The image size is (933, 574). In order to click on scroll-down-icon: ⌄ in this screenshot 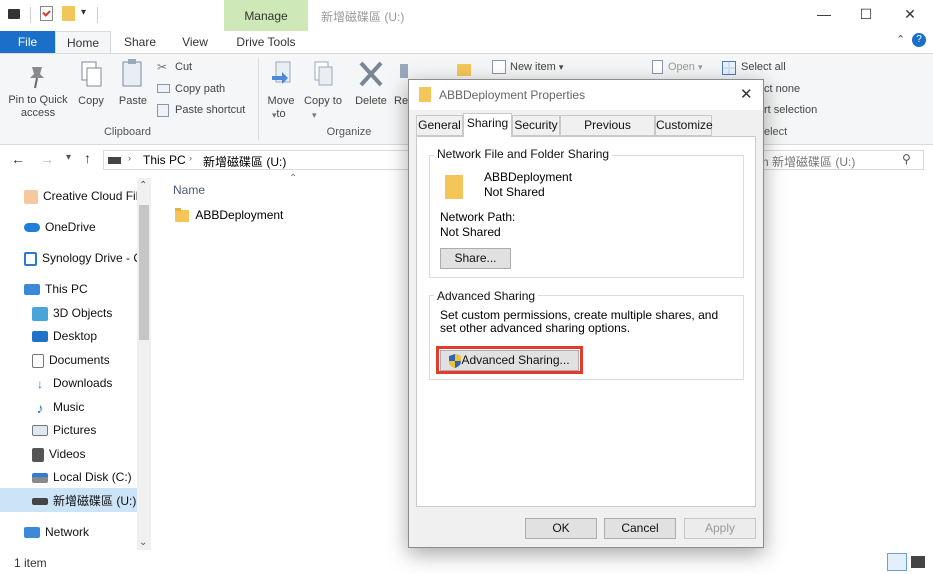, I will do `click(143, 542)`.